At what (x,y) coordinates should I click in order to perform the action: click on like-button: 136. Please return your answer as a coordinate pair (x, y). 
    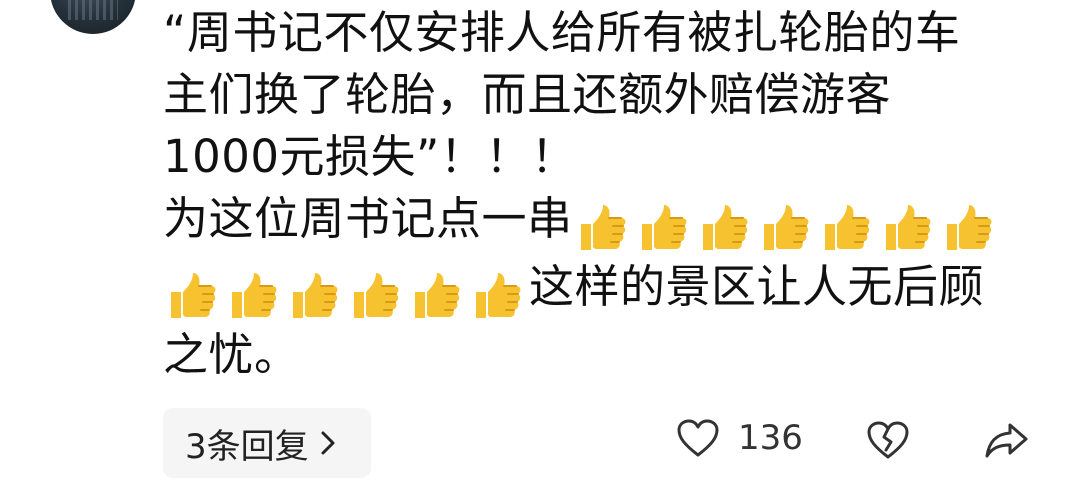
    Looking at the image, I should click on (739, 438).